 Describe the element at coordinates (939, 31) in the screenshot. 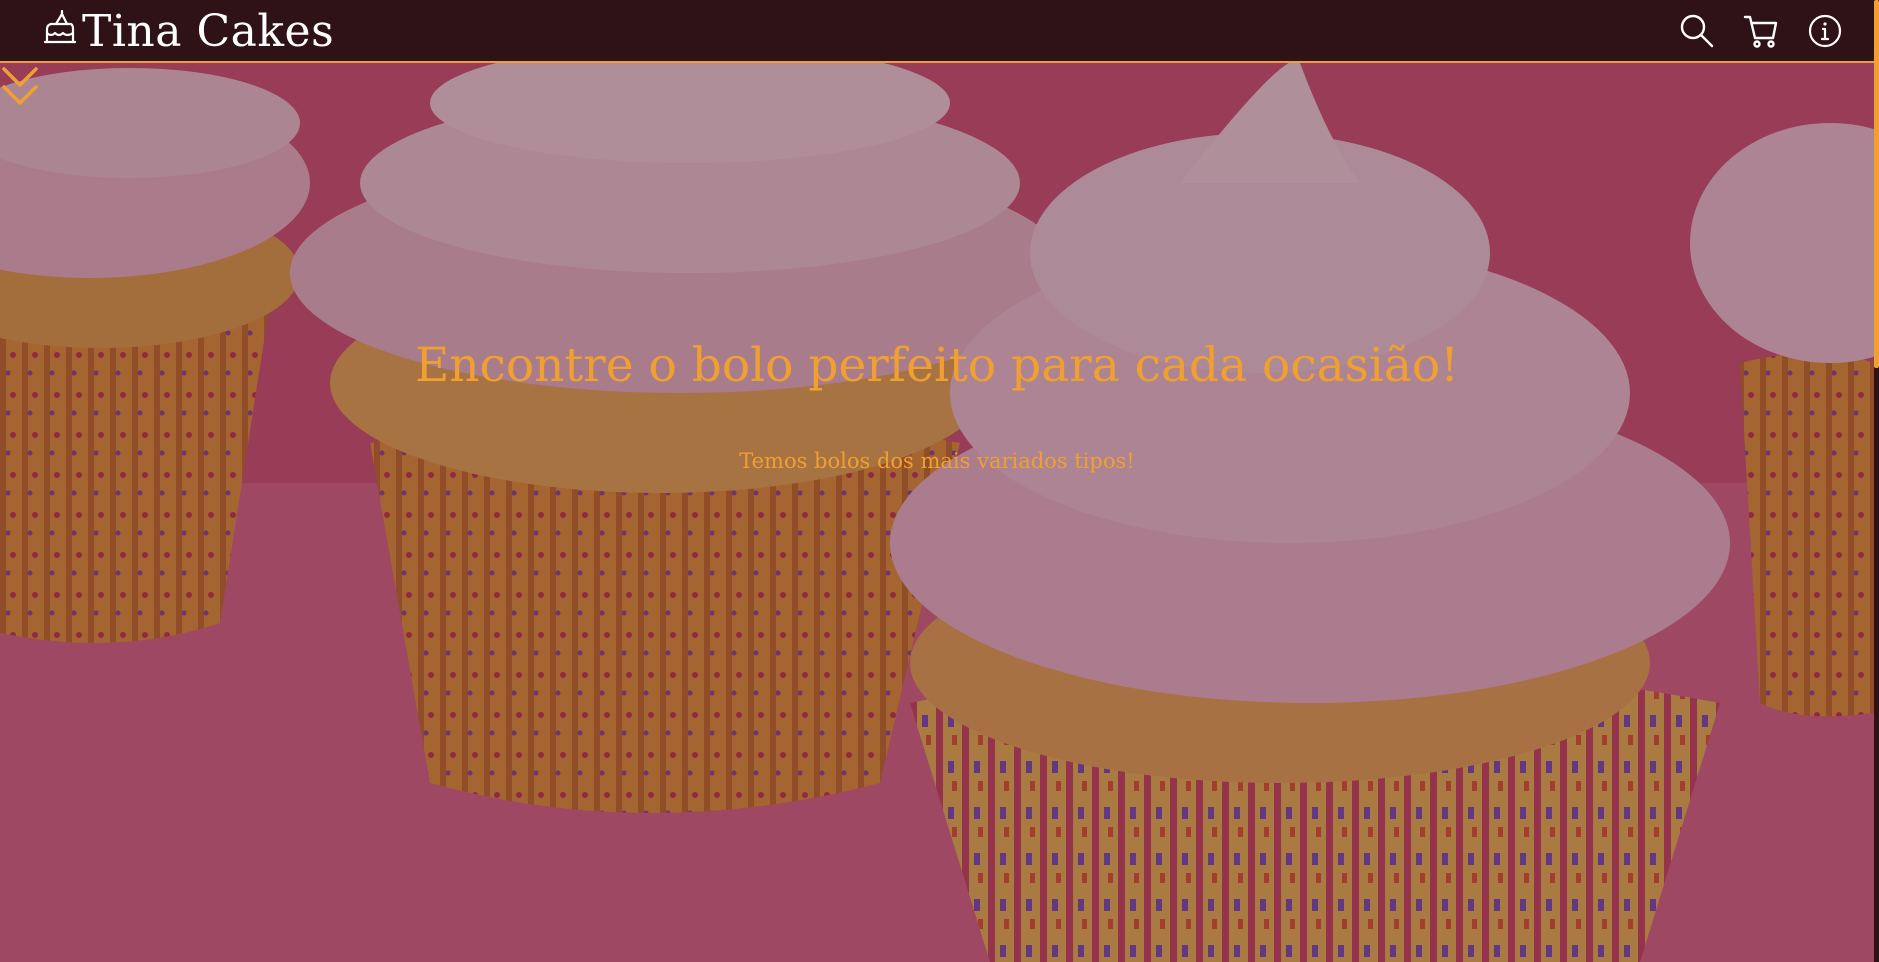

I see `navbar: Tina Cakes` at that location.